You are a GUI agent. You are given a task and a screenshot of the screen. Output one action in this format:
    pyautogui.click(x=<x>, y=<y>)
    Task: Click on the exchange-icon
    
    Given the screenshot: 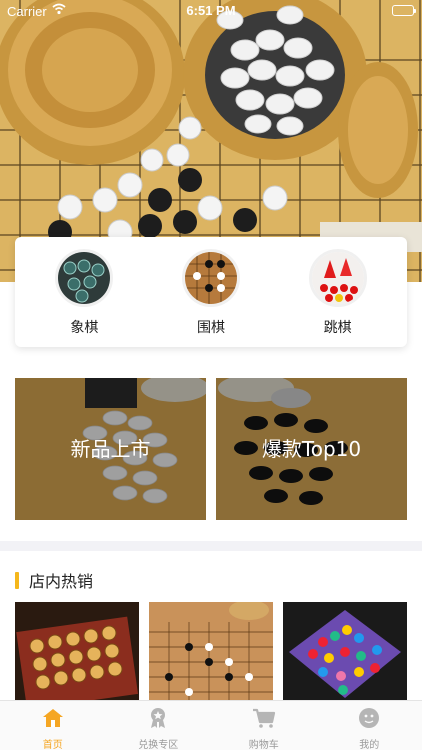 What is the action you would take?
    pyautogui.click(x=158, y=720)
    